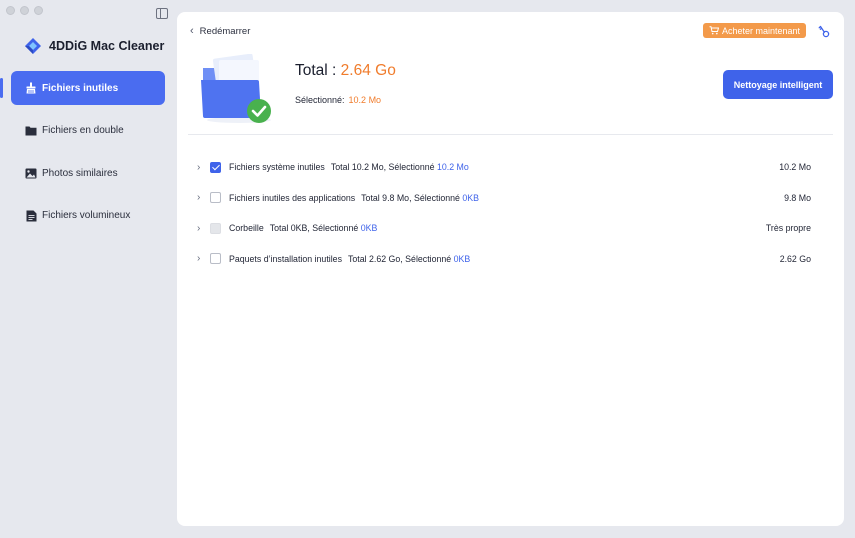 Image resolution: width=855 pixels, height=538 pixels. Describe the element at coordinates (318, 70) in the screenshot. I see `total-label: Total :` at that location.